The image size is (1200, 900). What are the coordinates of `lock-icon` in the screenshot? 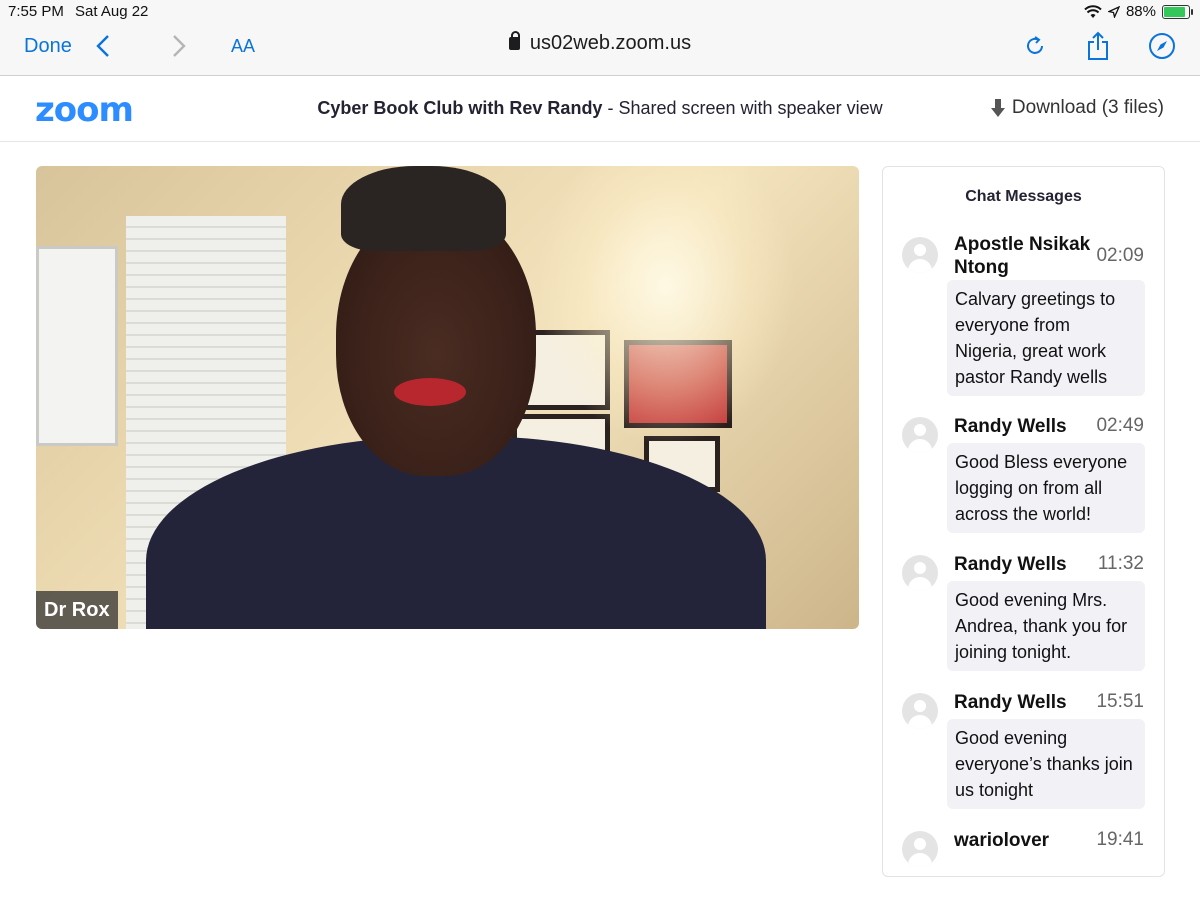 It's located at (514, 40).